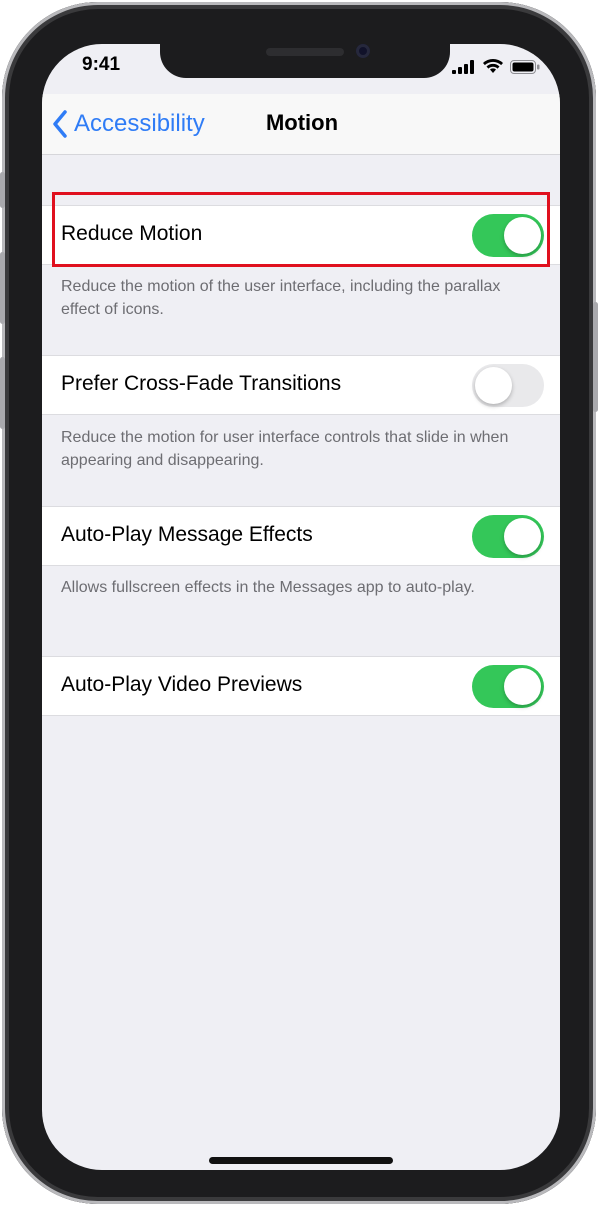 The width and height of the screenshot is (598, 1206). I want to click on setting-row-video-previews: Auto-Play Video Previews, so click(301, 686).